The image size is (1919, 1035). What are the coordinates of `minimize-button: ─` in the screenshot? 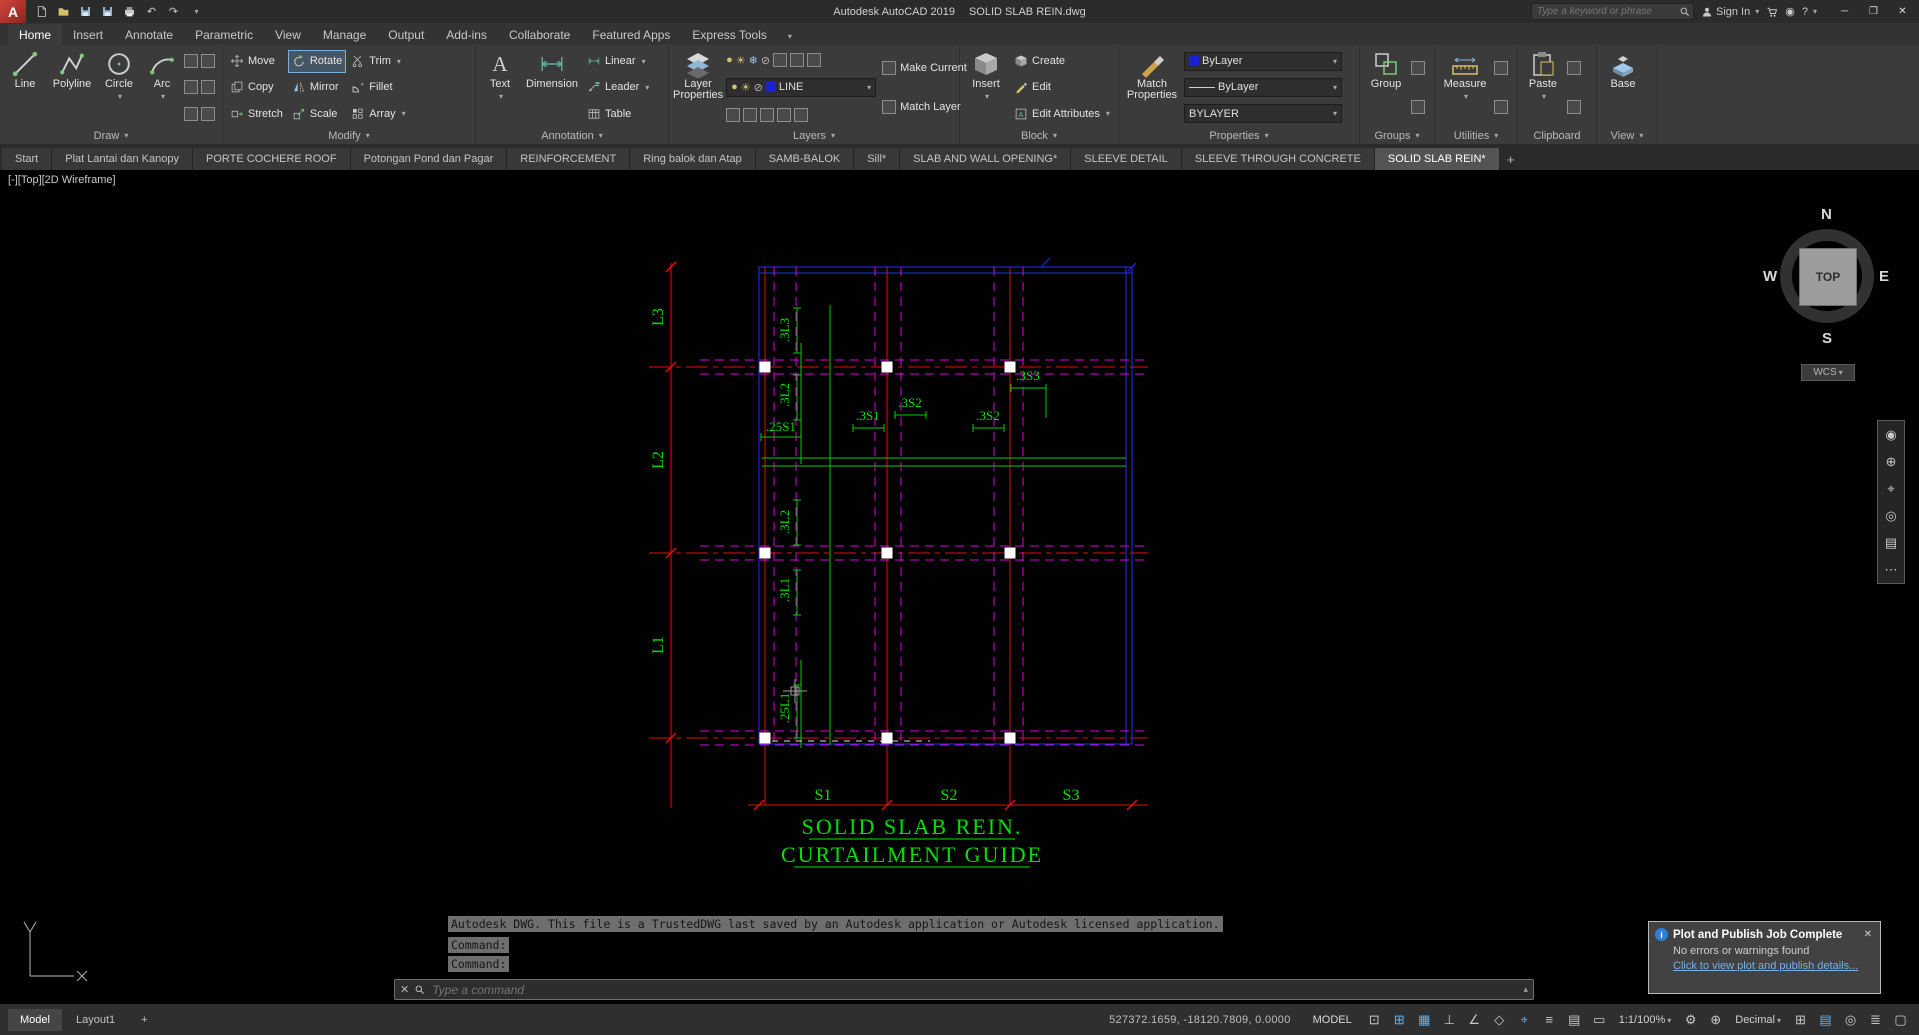 It's located at (1844, 11).